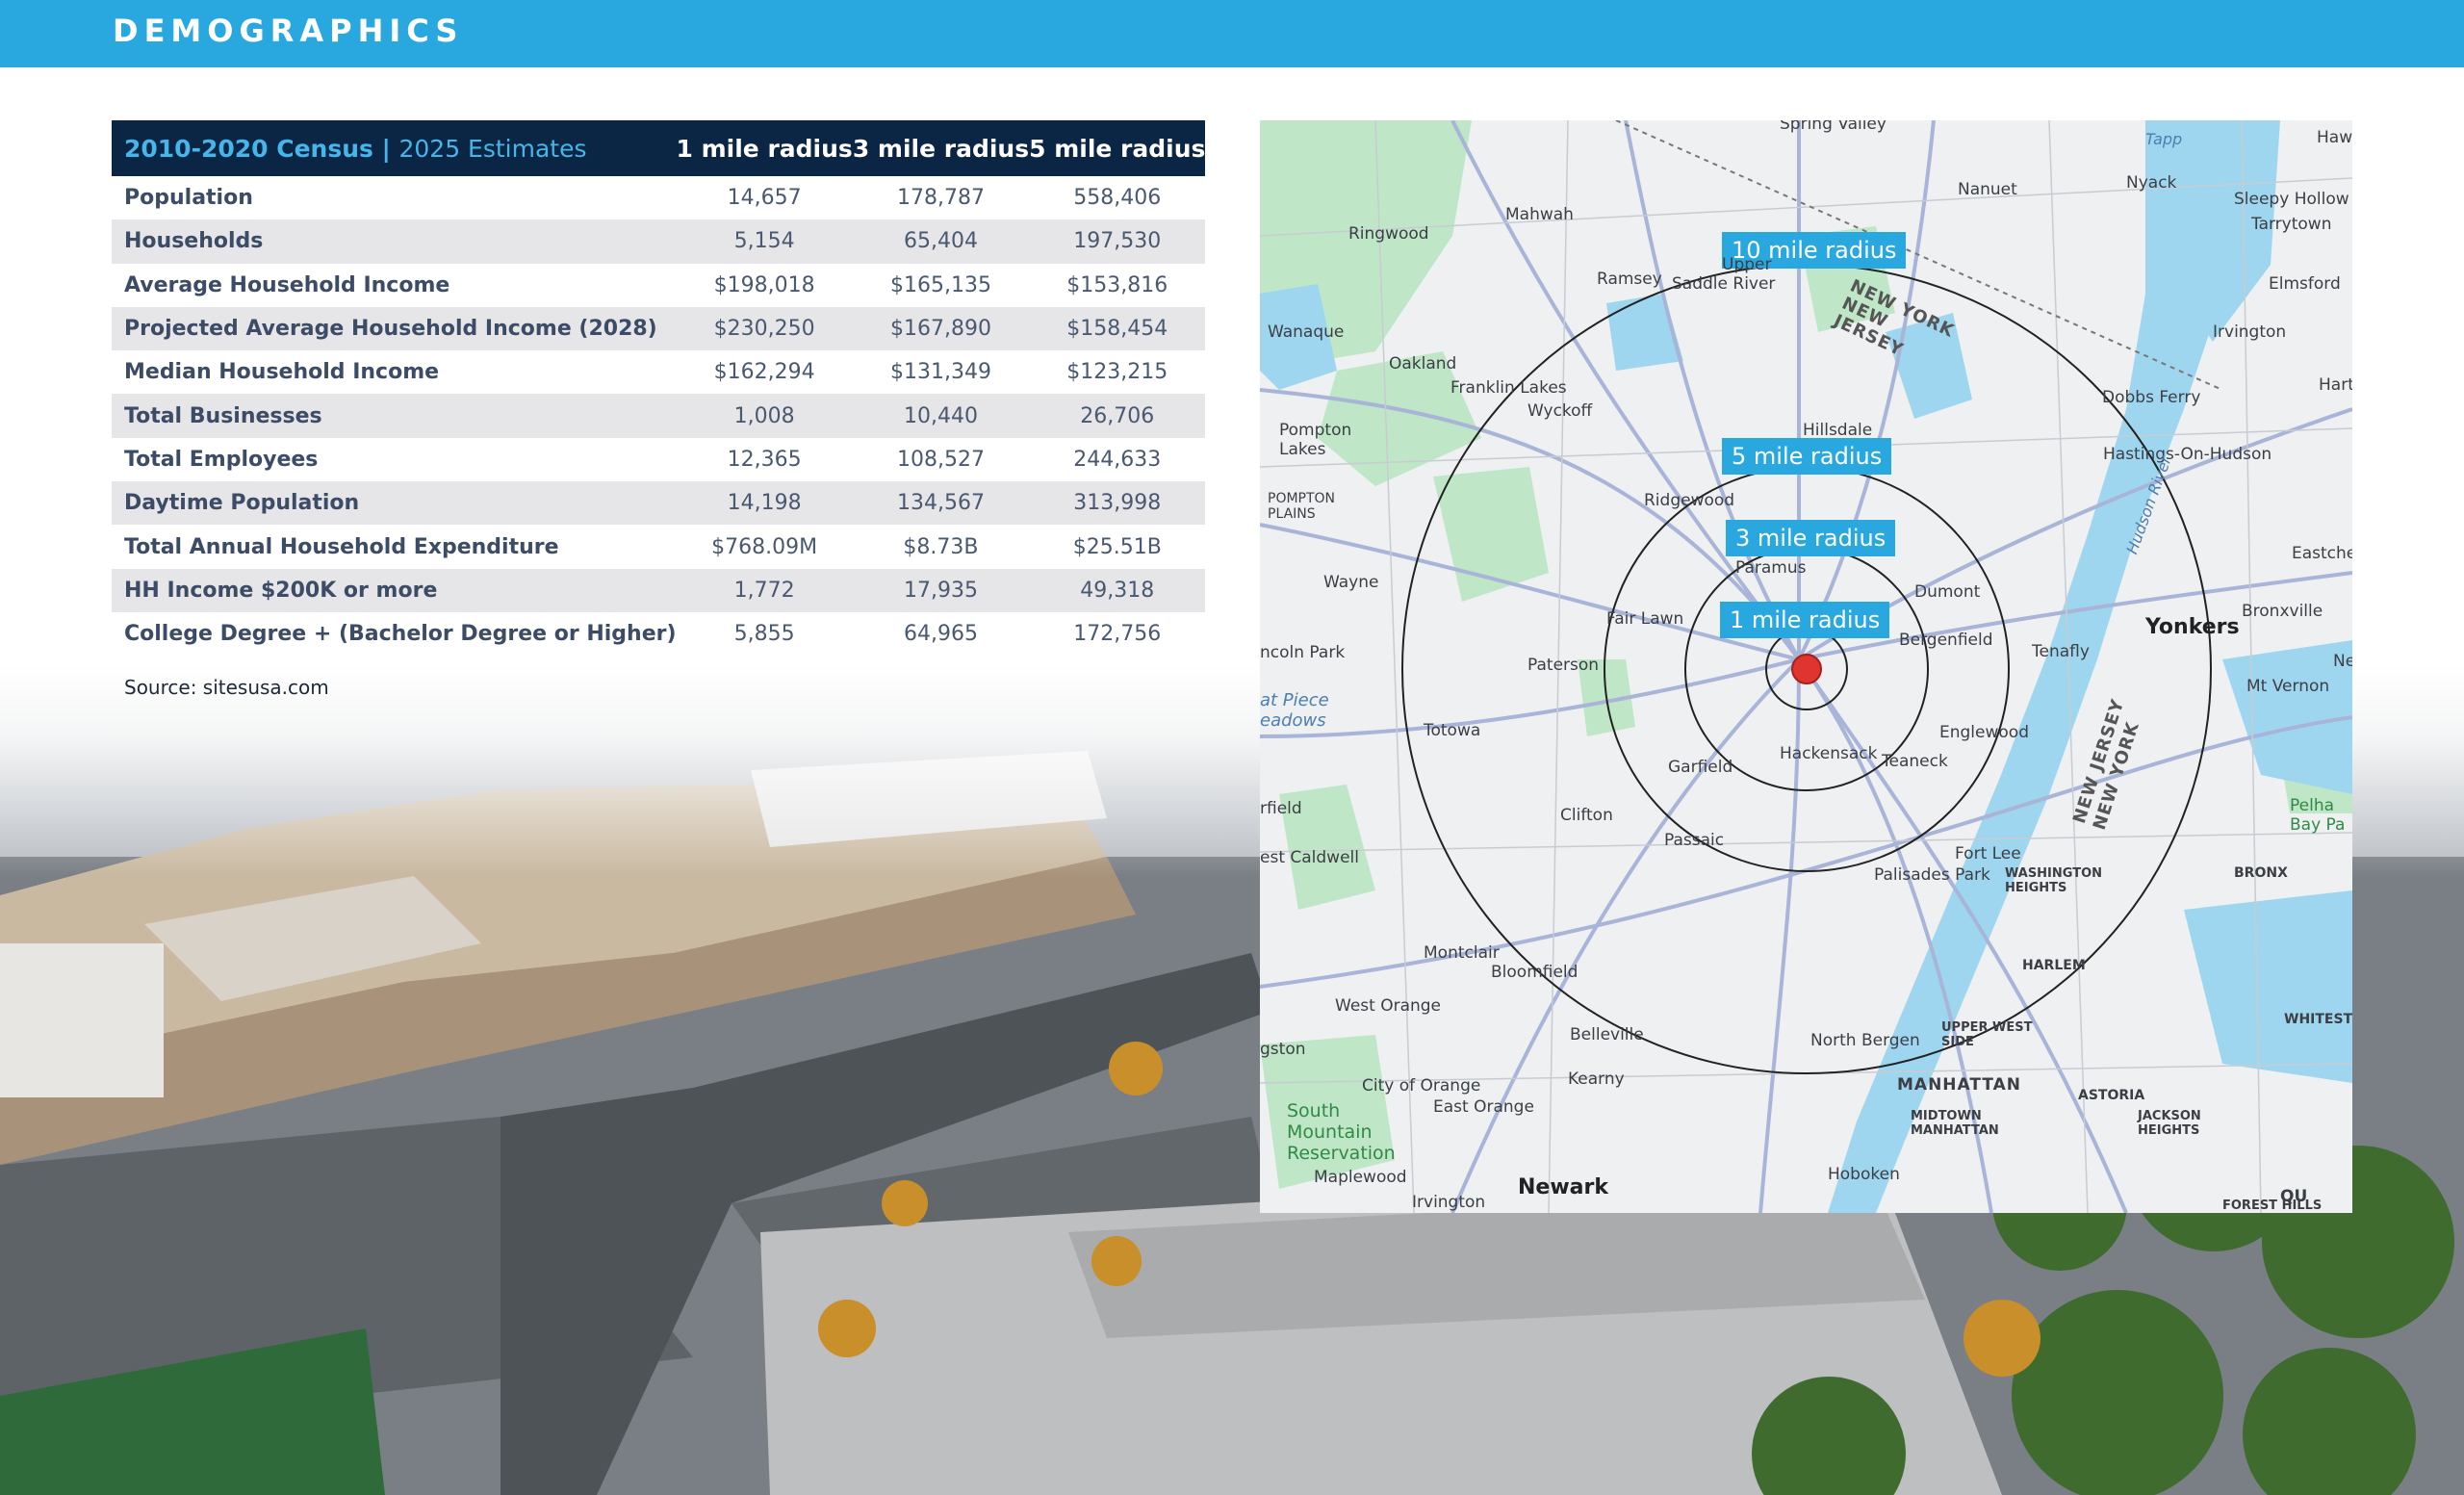  Describe the element at coordinates (764, 241) in the screenshot. I see `cell-1-mile: 5,154` at that location.